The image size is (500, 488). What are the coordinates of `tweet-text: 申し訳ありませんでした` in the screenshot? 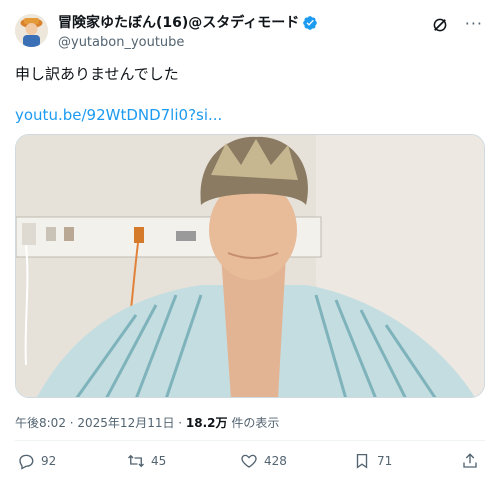 It's located at (97, 74).